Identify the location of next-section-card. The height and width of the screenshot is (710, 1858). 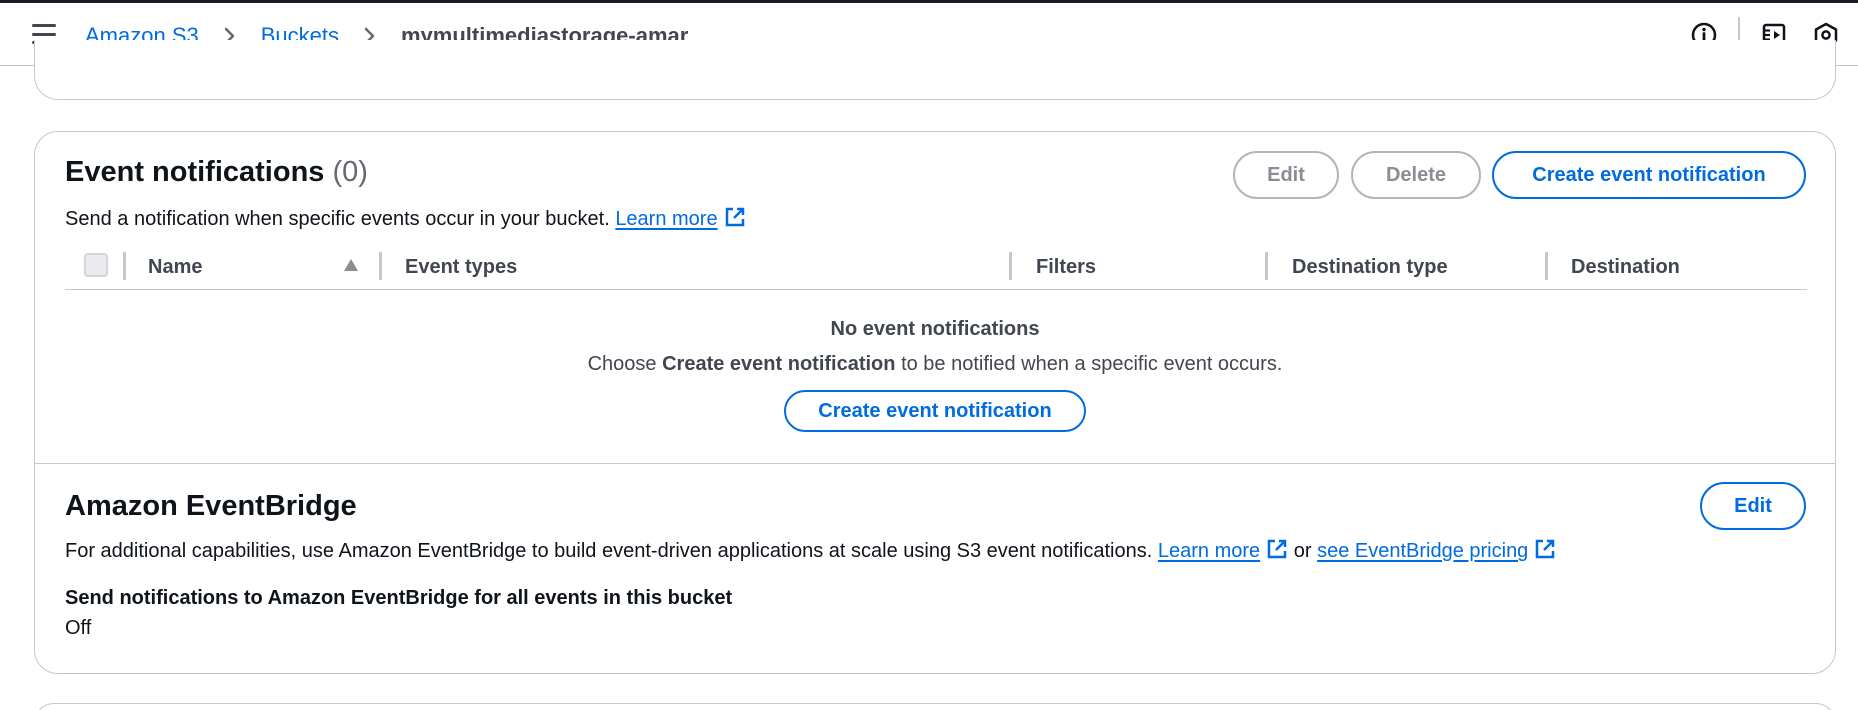
(935, 706).